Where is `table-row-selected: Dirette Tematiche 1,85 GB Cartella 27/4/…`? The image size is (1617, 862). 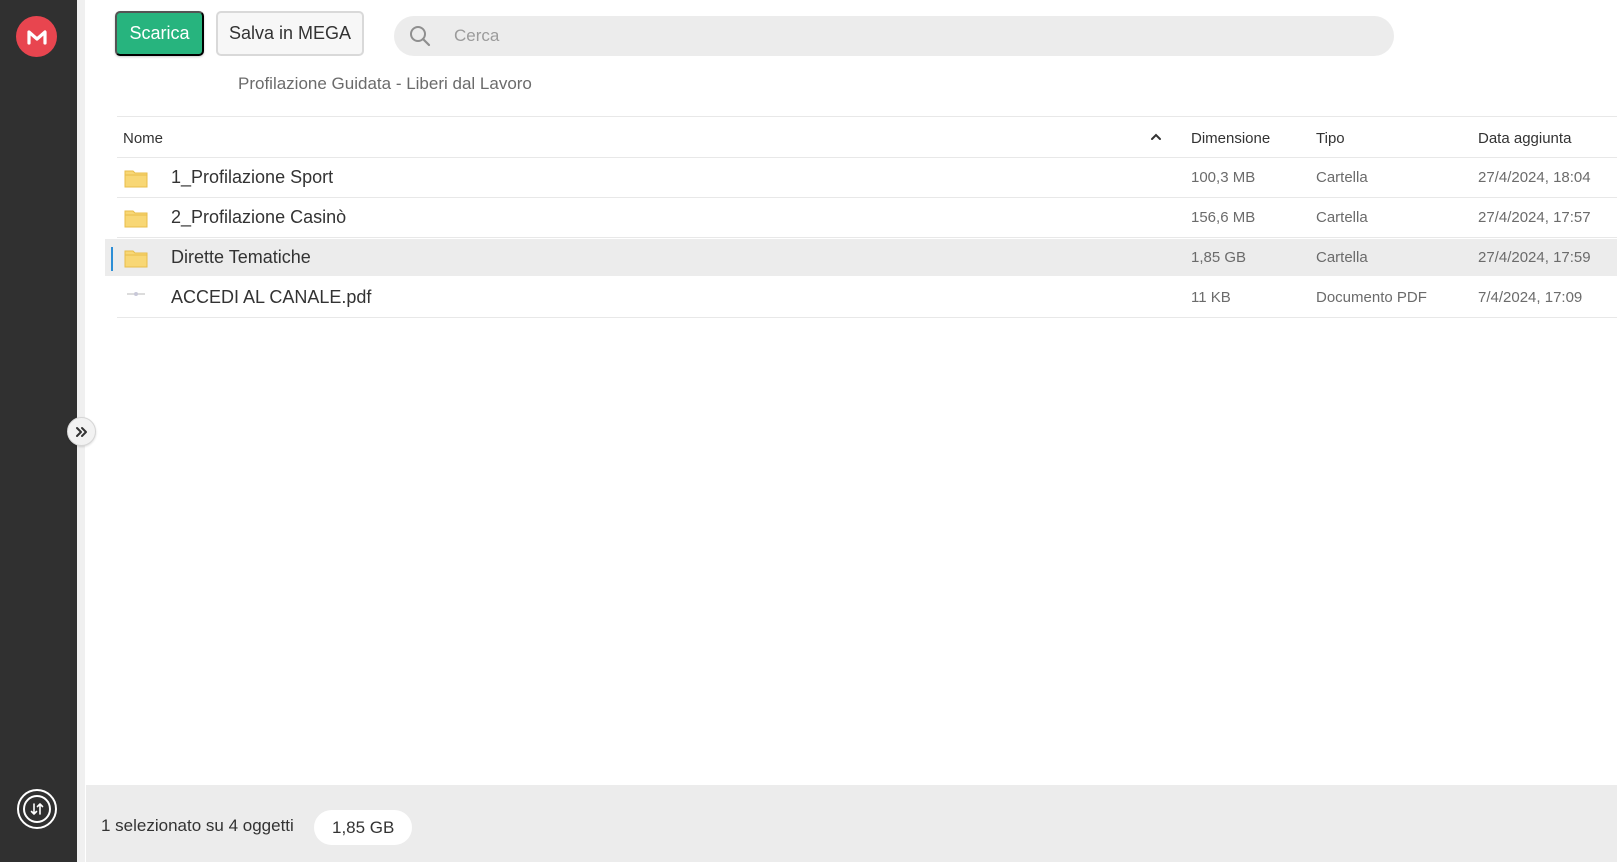
table-row-selected: Dirette Tematiche 1,85 GB Cartella 27/4/… is located at coordinates (861, 258).